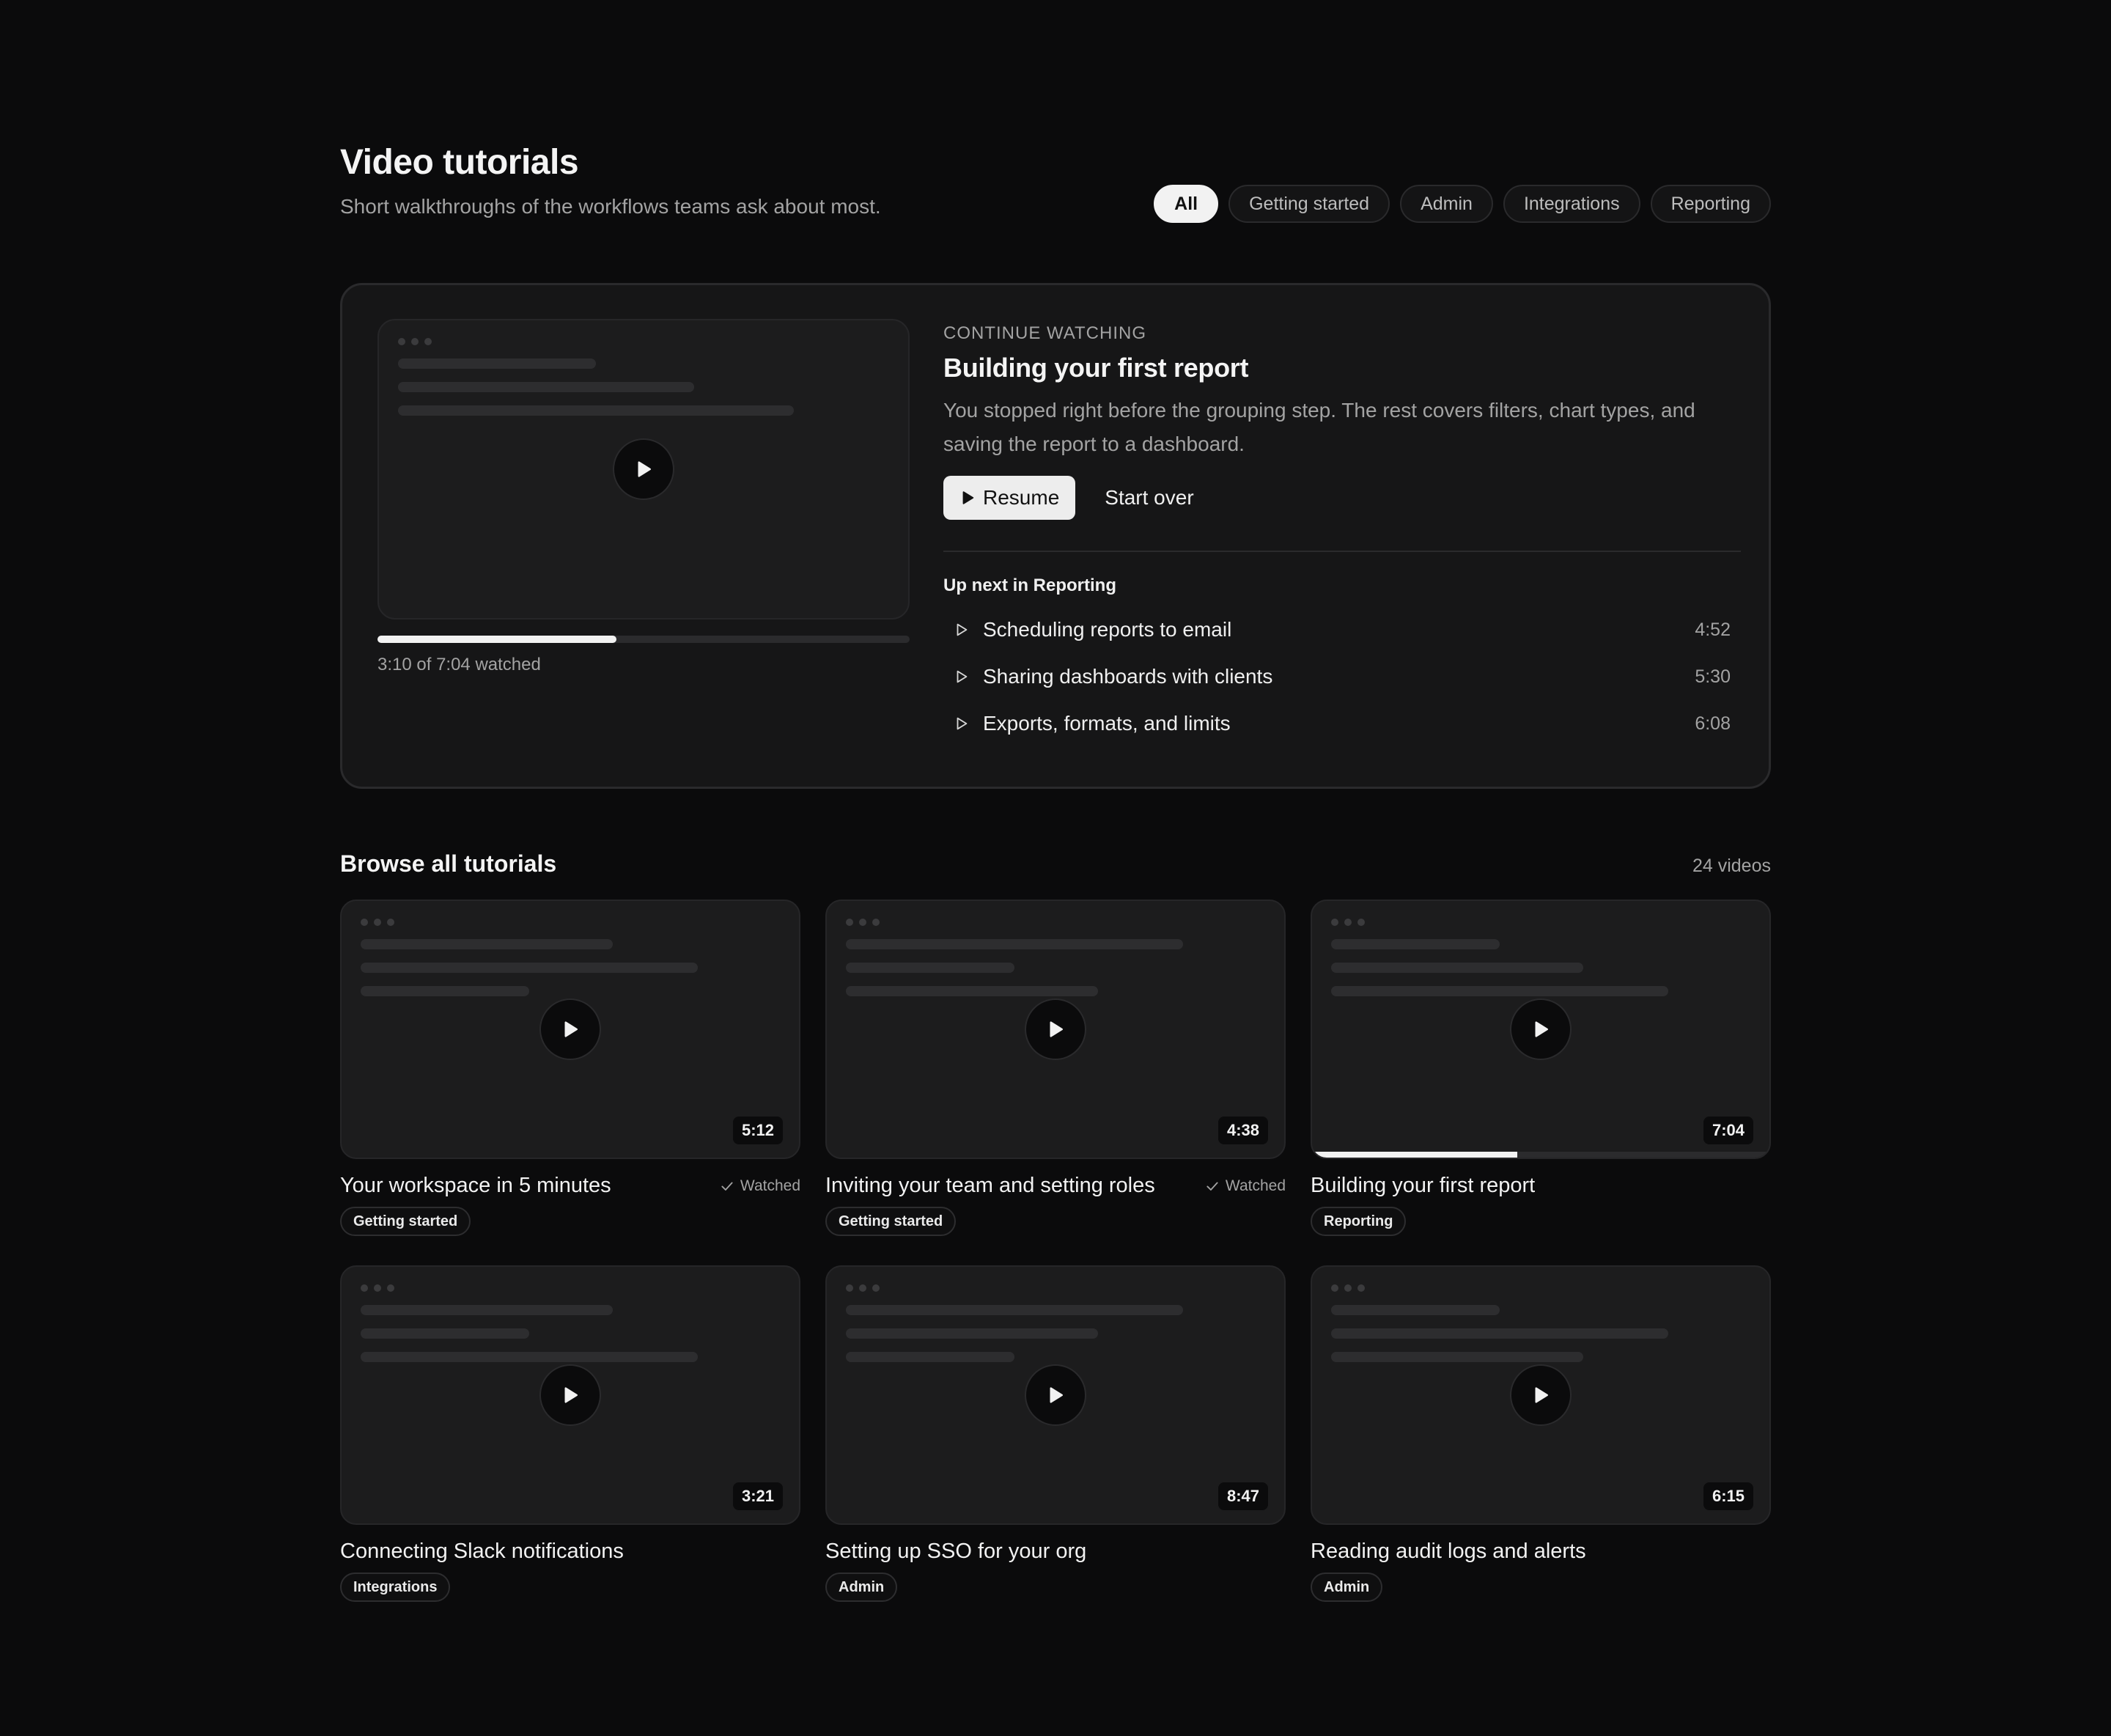 The height and width of the screenshot is (1736, 2111). I want to click on filter-chip-getting-started: Getting started, so click(1309, 204).